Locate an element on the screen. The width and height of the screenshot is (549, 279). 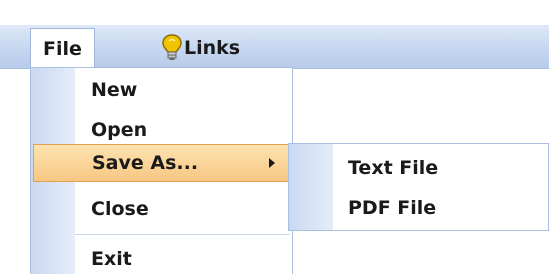
menu-file: File is located at coordinates (62, 48).